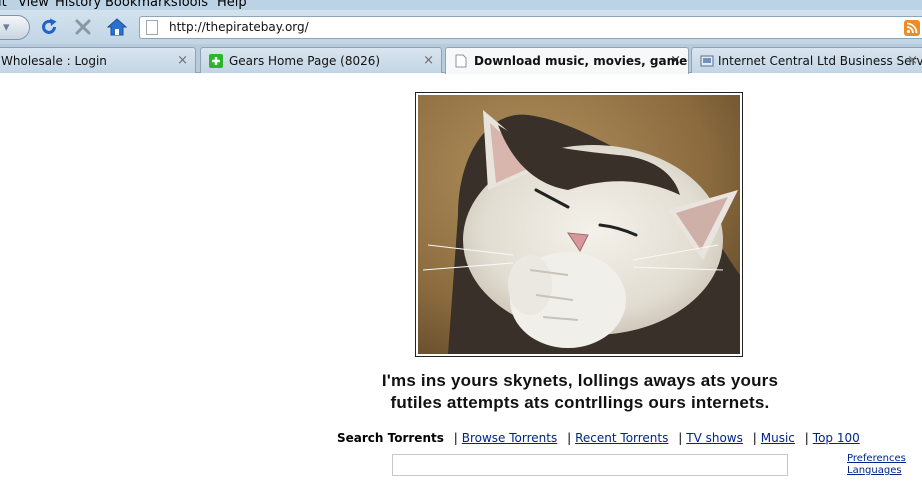 This screenshot has width=922, height=482. What do you see at coordinates (621, 438) in the screenshot?
I see `recent-torrents-link: Recent Torrents` at bounding box center [621, 438].